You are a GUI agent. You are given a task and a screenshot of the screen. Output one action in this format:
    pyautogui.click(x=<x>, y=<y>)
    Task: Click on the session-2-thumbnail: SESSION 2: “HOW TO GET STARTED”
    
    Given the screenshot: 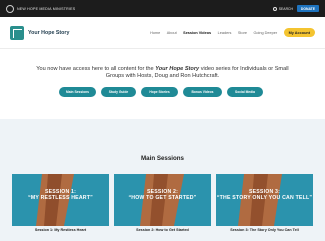 What is the action you would take?
    pyautogui.click(x=162, y=200)
    